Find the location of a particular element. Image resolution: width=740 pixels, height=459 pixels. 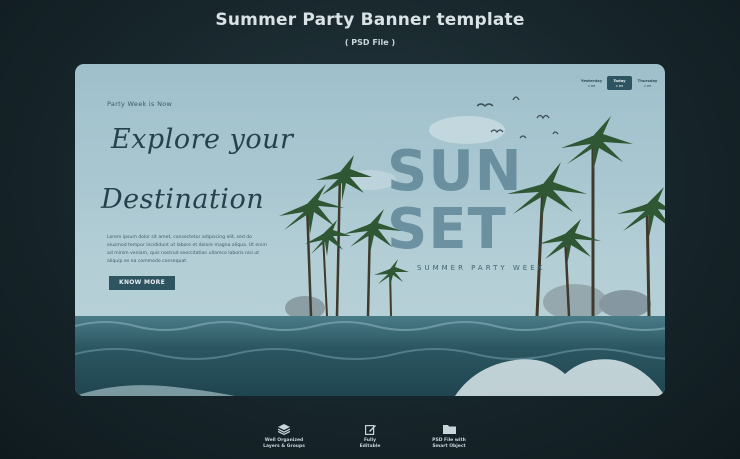

layers-icon is located at coordinates (284, 429).